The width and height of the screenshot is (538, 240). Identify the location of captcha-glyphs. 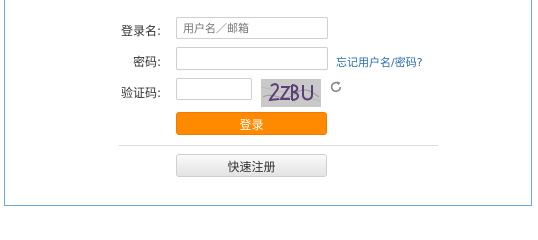
(291, 92).